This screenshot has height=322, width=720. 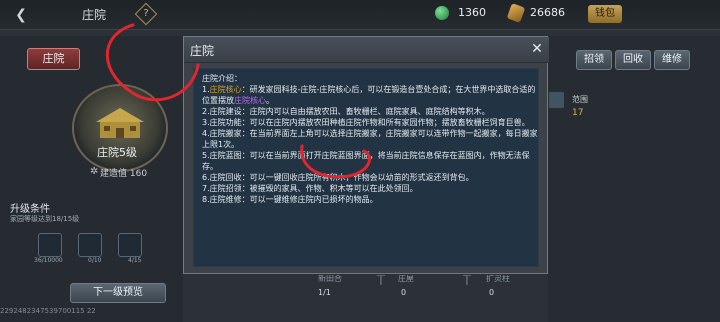 What do you see at coordinates (135, 260) in the screenshot?
I see `item-count-3: 4/15` at bounding box center [135, 260].